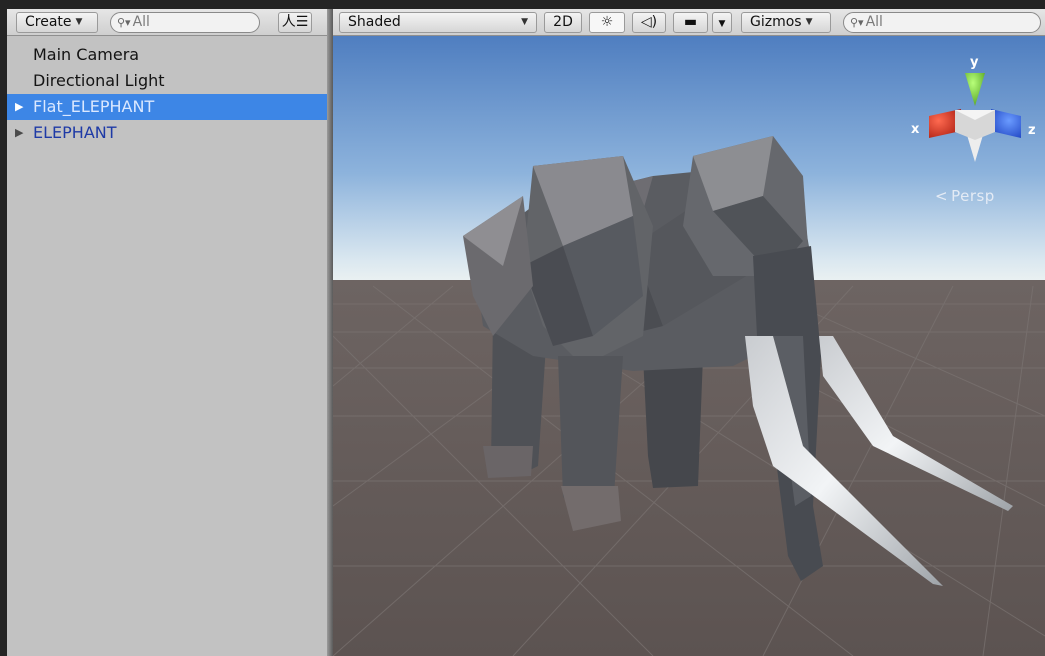 Image resolution: width=1045 pixels, height=656 pixels. I want to click on speaker-icon: ◁), so click(649, 22).